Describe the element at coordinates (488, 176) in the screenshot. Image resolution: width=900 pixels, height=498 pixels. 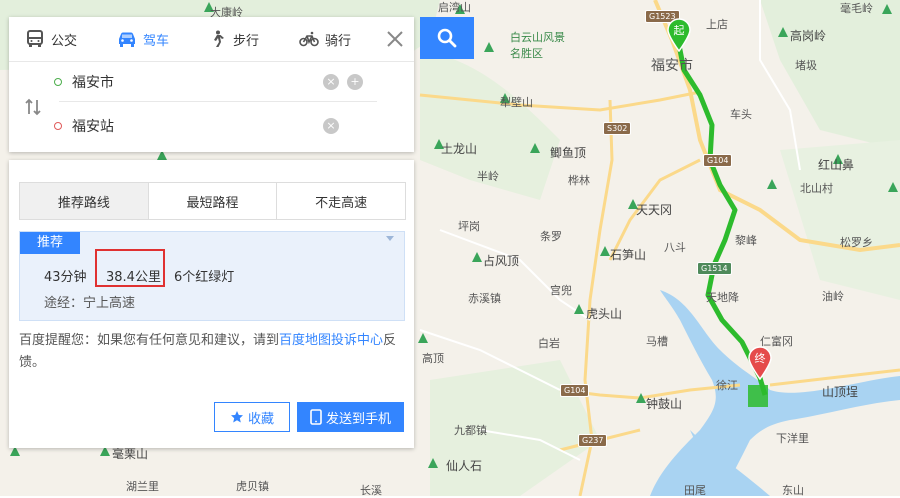
I see `map-label: 半岭` at that location.